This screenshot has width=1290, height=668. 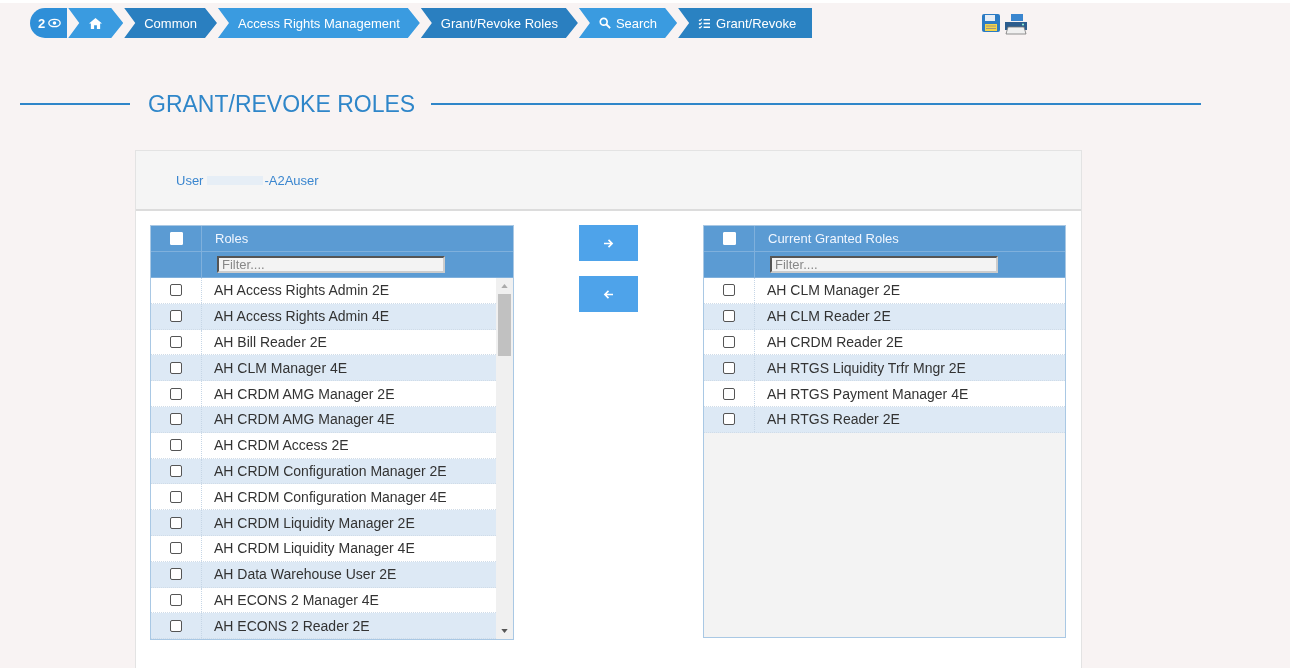 What do you see at coordinates (833, 239) in the screenshot?
I see `column-header: Current Granted Roles` at bounding box center [833, 239].